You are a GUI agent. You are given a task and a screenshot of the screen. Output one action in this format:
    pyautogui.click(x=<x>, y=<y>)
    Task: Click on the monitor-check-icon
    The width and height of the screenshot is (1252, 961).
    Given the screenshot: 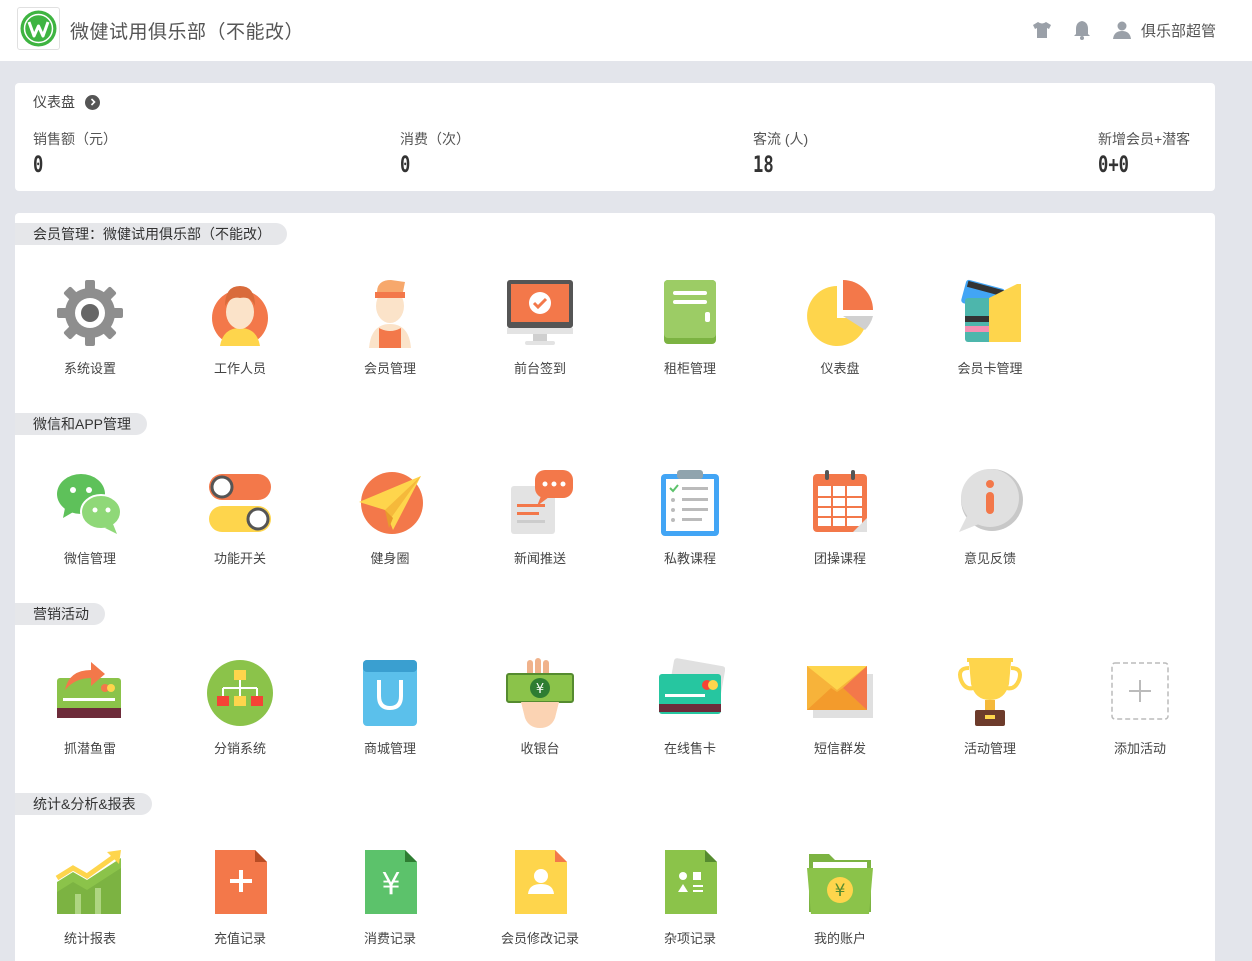 What is the action you would take?
    pyautogui.click(x=540, y=312)
    